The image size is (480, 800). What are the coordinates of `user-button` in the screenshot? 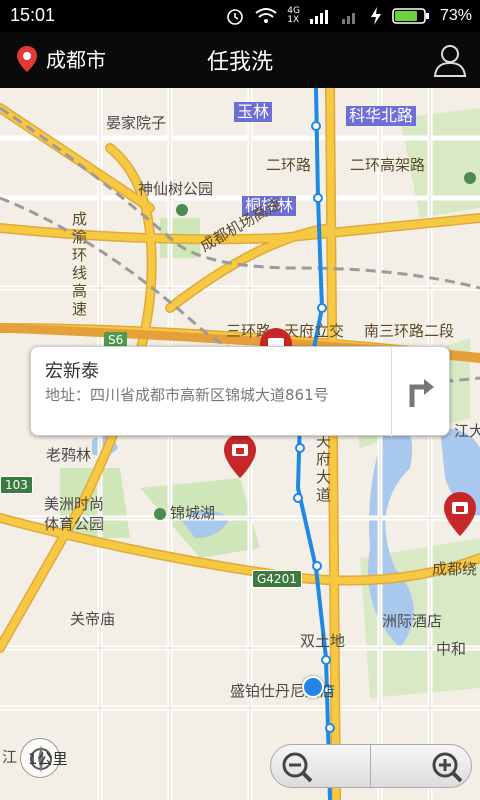 It's located at (450, 60).